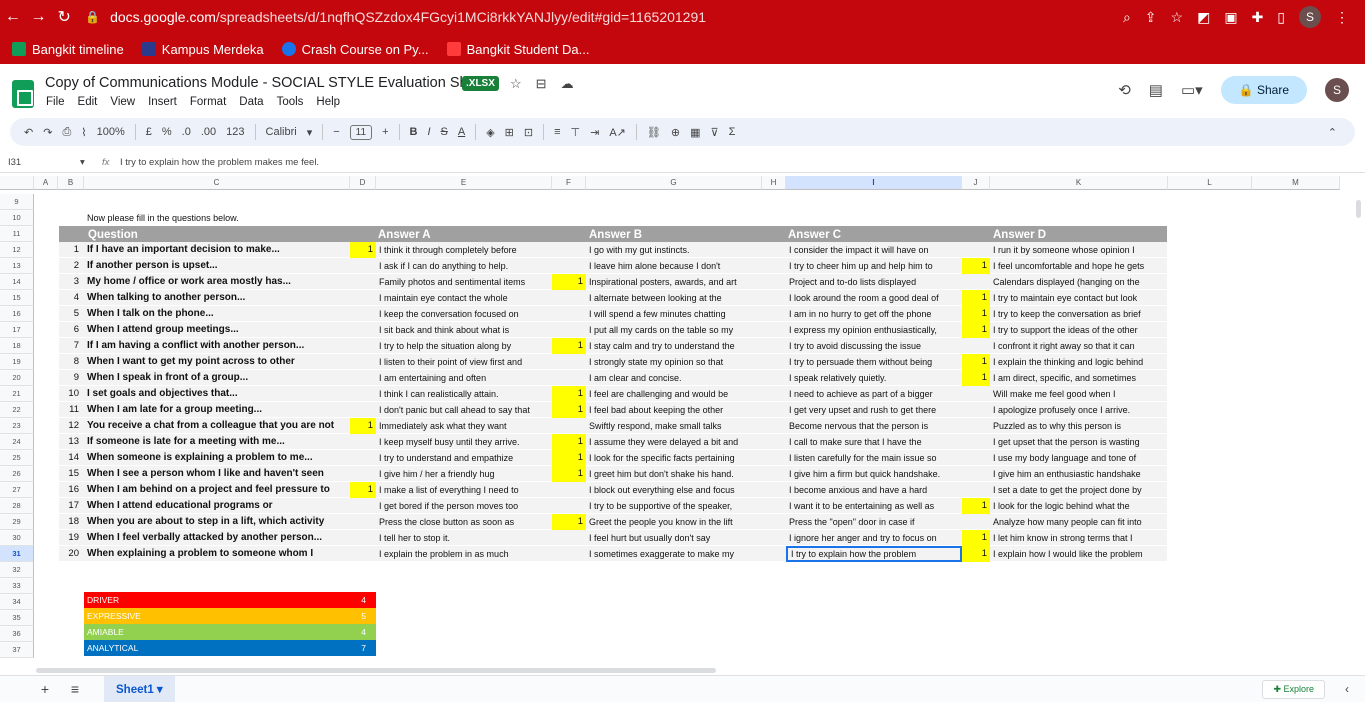 The image size is (1365, 702). What do you see at coordinates (874, 362) in the screenshot?
I see `answer-c-cell: I try to persuade them without being` at bounding box center [874, 362].